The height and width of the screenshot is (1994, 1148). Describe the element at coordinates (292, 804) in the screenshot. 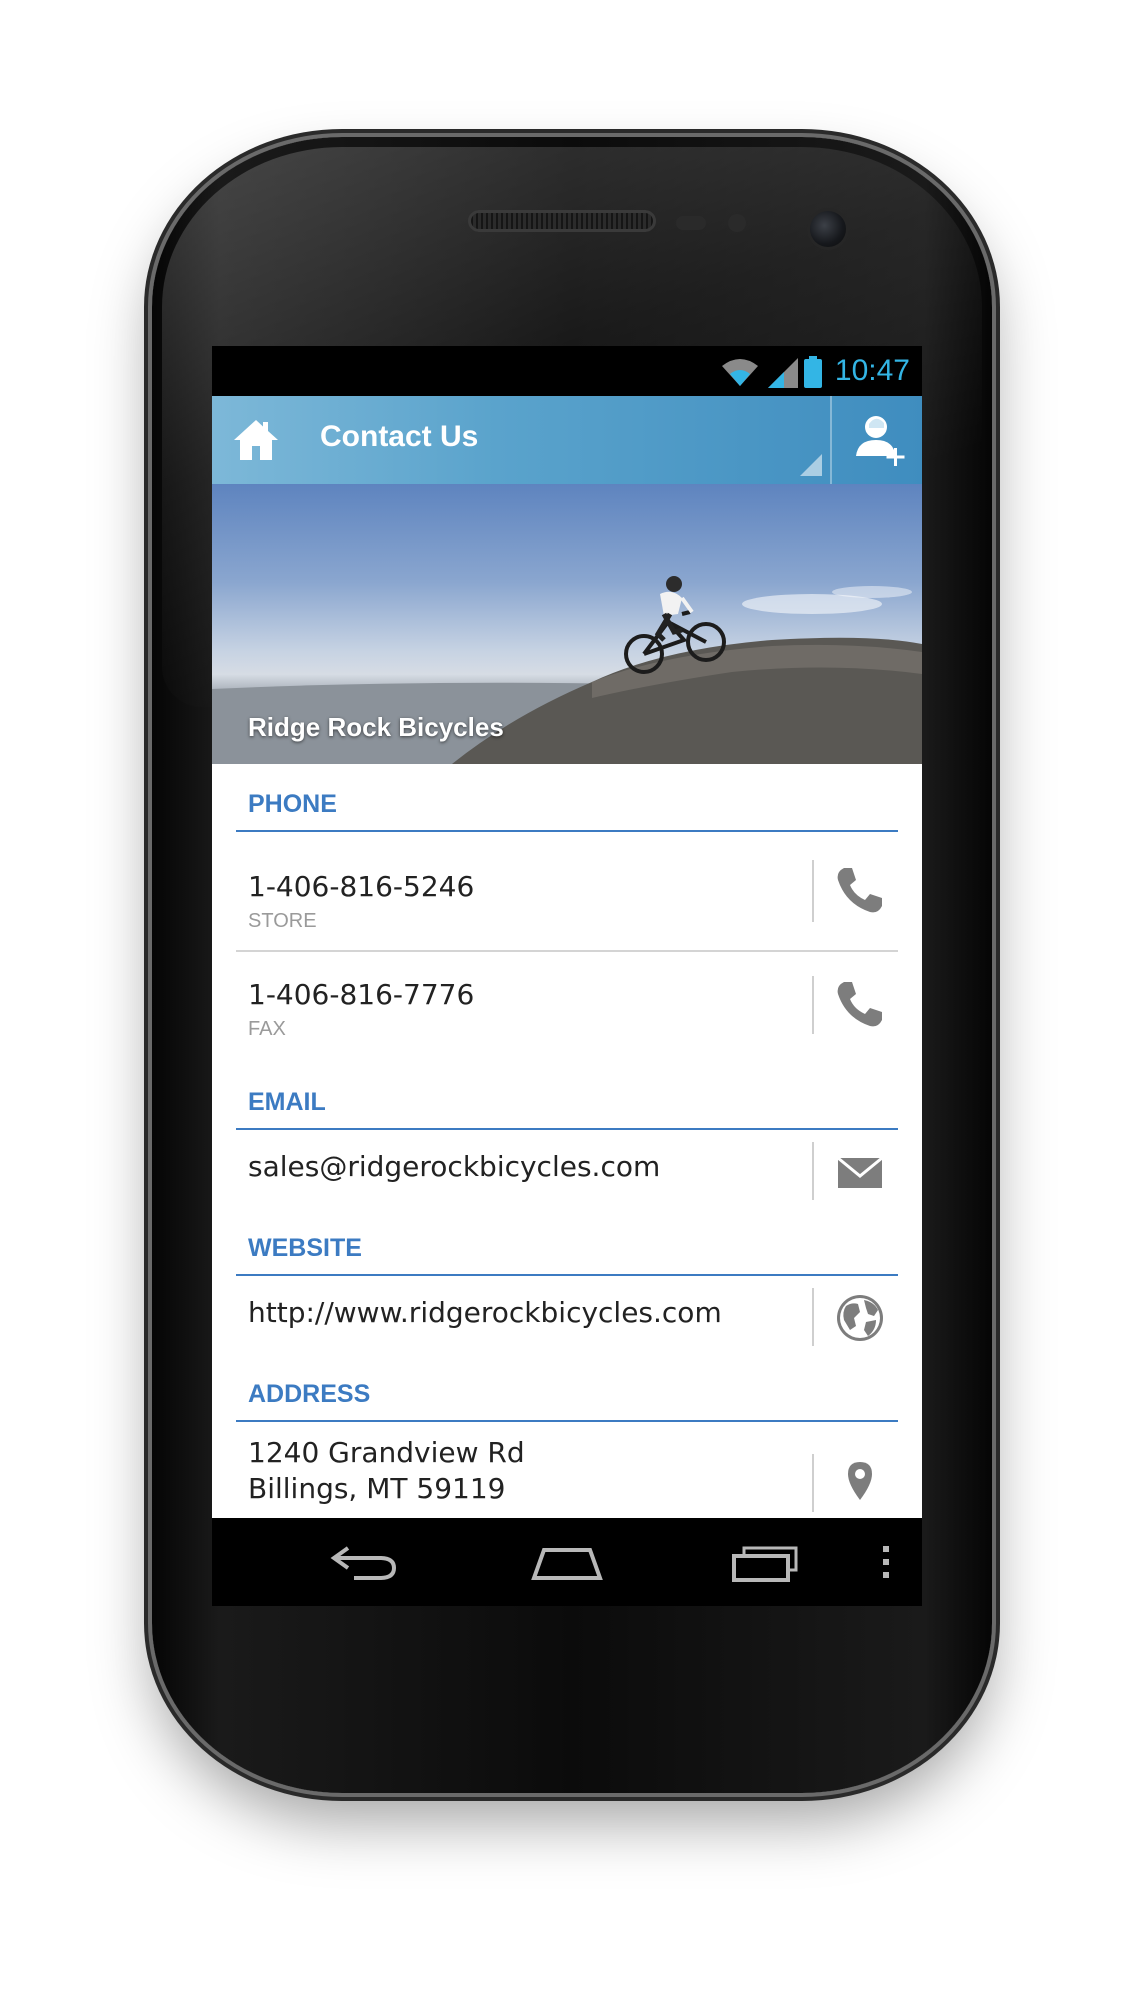

I see `phone-heading: PHONE` at that location.